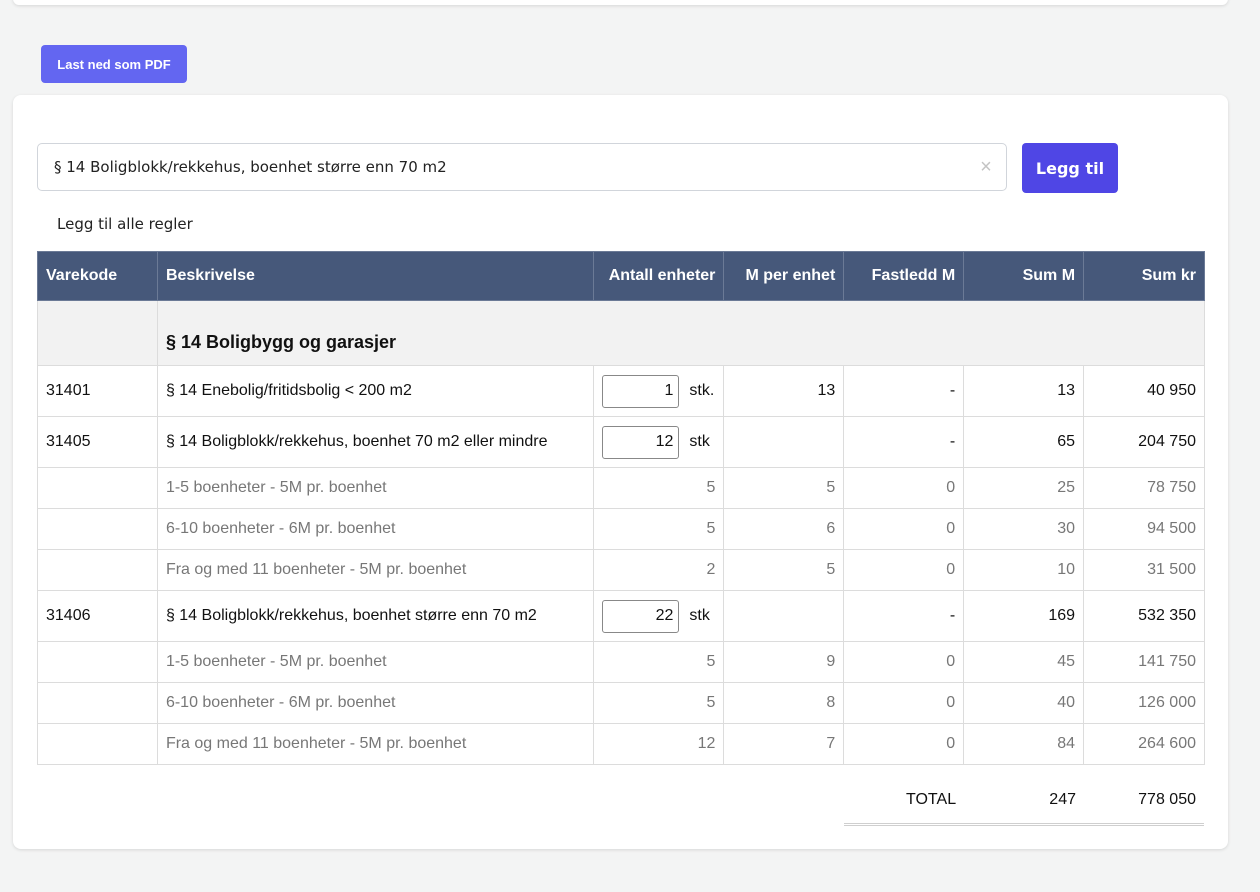  Describe the element at coordinates (702, 390) in the screenshot. I see `unit-label: stk.` at that location.